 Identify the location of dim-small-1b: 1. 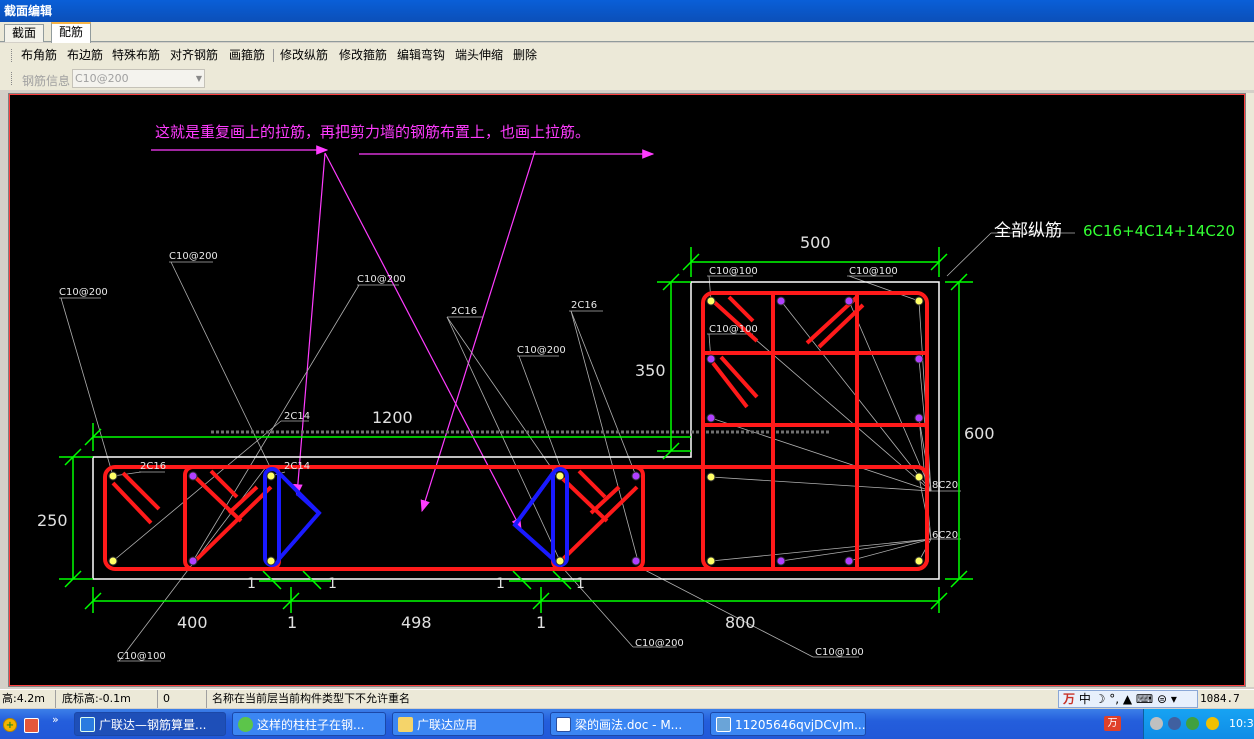
(332, 584).